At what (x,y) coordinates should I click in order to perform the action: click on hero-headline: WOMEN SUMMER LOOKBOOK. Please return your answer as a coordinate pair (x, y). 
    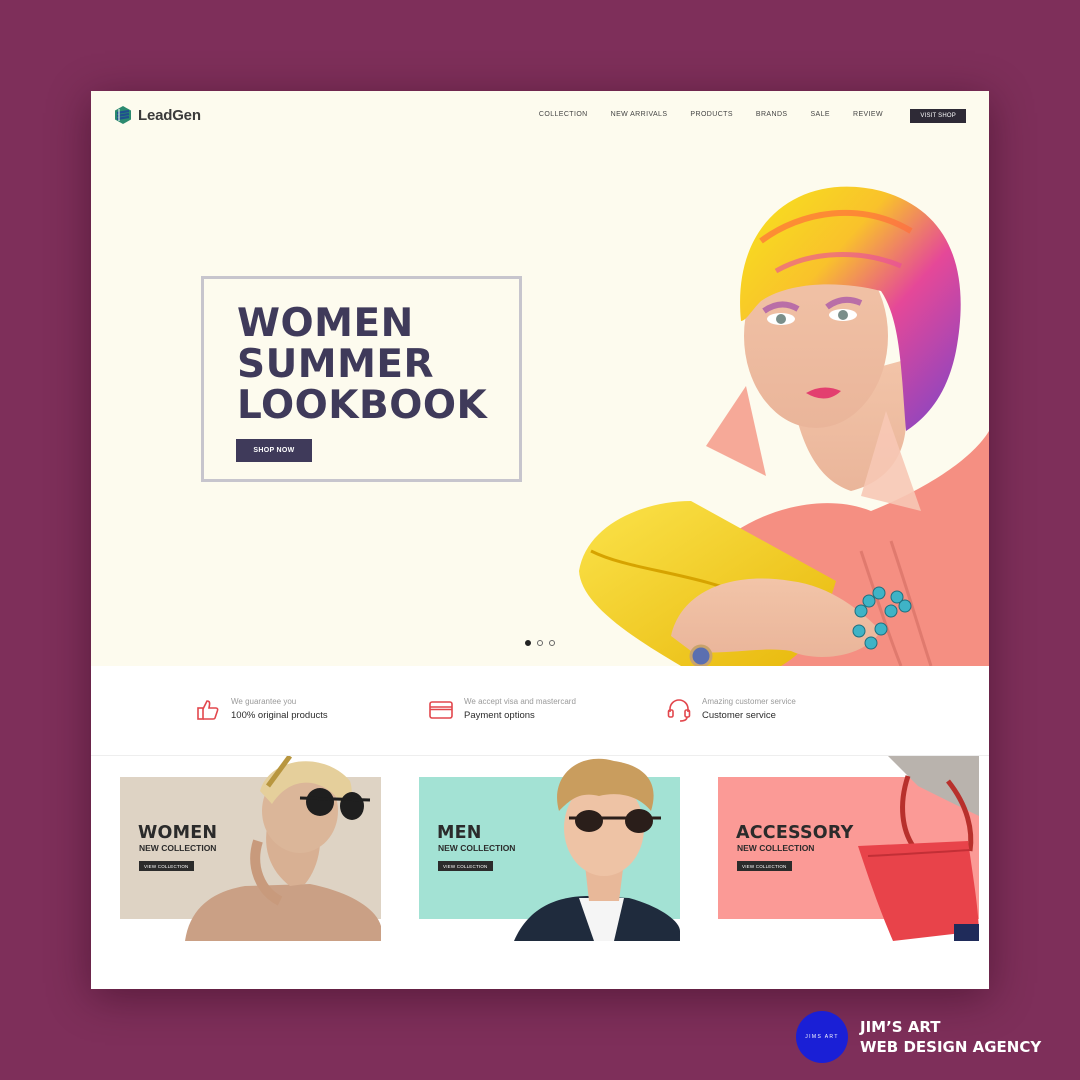
    Looking at the image, I should click on (362, 364).